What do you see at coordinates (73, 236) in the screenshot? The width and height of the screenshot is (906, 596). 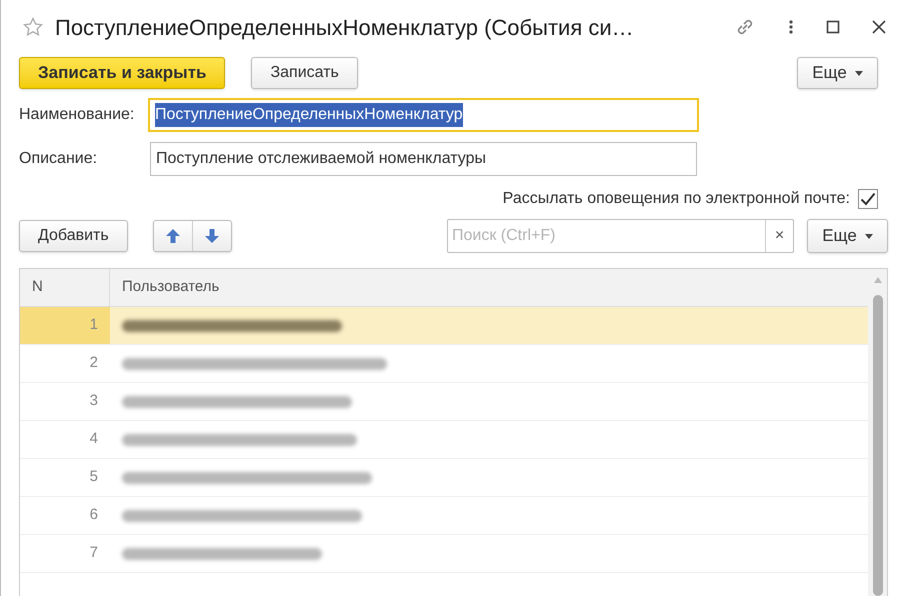 I see `add-button: Добавить` at bounding box center [73, 236].